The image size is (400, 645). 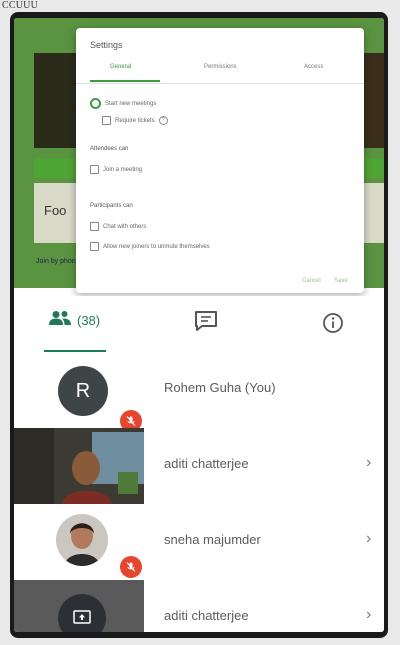 I want to click on panel-tabs: (38), so click(x=199, y=324).